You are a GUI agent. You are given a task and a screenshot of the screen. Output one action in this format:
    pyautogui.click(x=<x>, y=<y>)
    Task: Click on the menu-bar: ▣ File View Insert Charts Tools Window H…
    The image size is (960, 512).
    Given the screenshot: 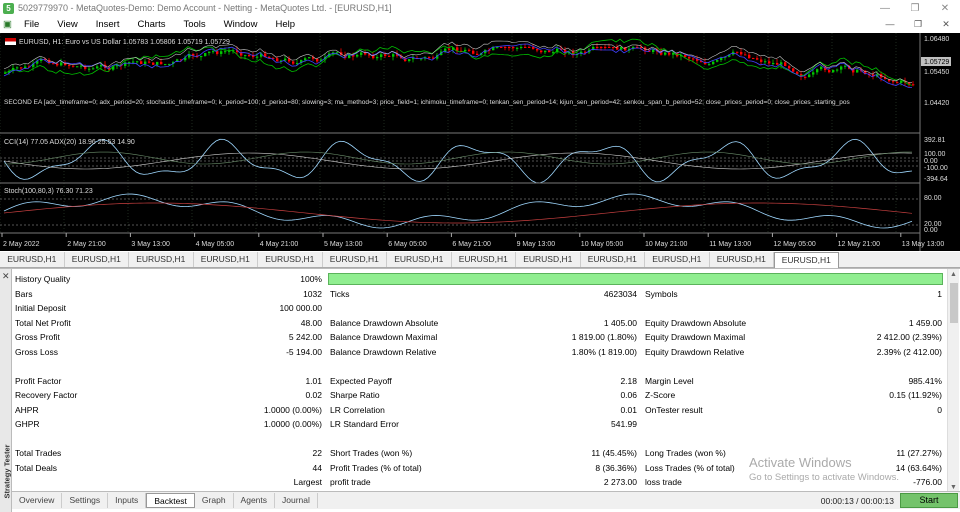 What is the action you would take?
    pyautogui.click(x=480, y=24)
    